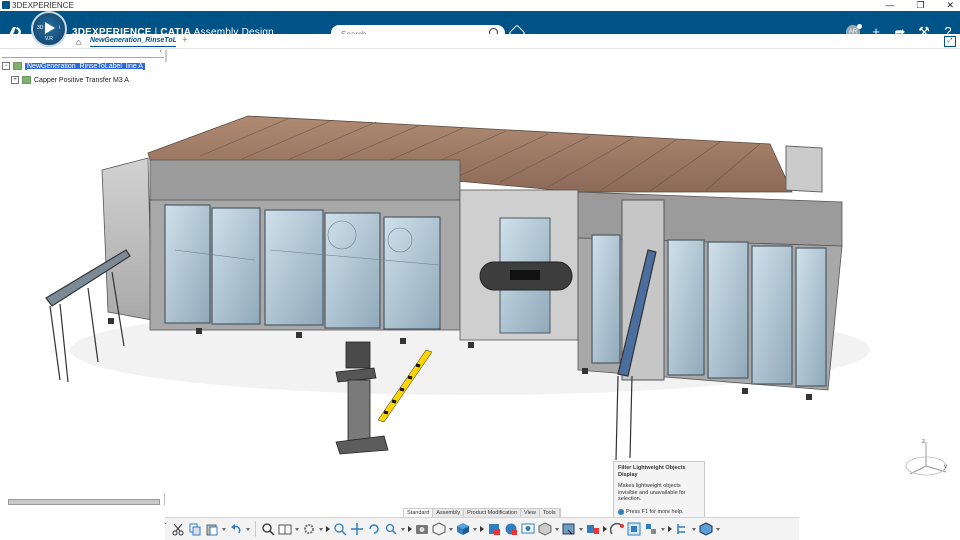  What do you see at coordinates (511, 529) in the screenshot?
I see `globe-icon` at bounding box center [511, 529].